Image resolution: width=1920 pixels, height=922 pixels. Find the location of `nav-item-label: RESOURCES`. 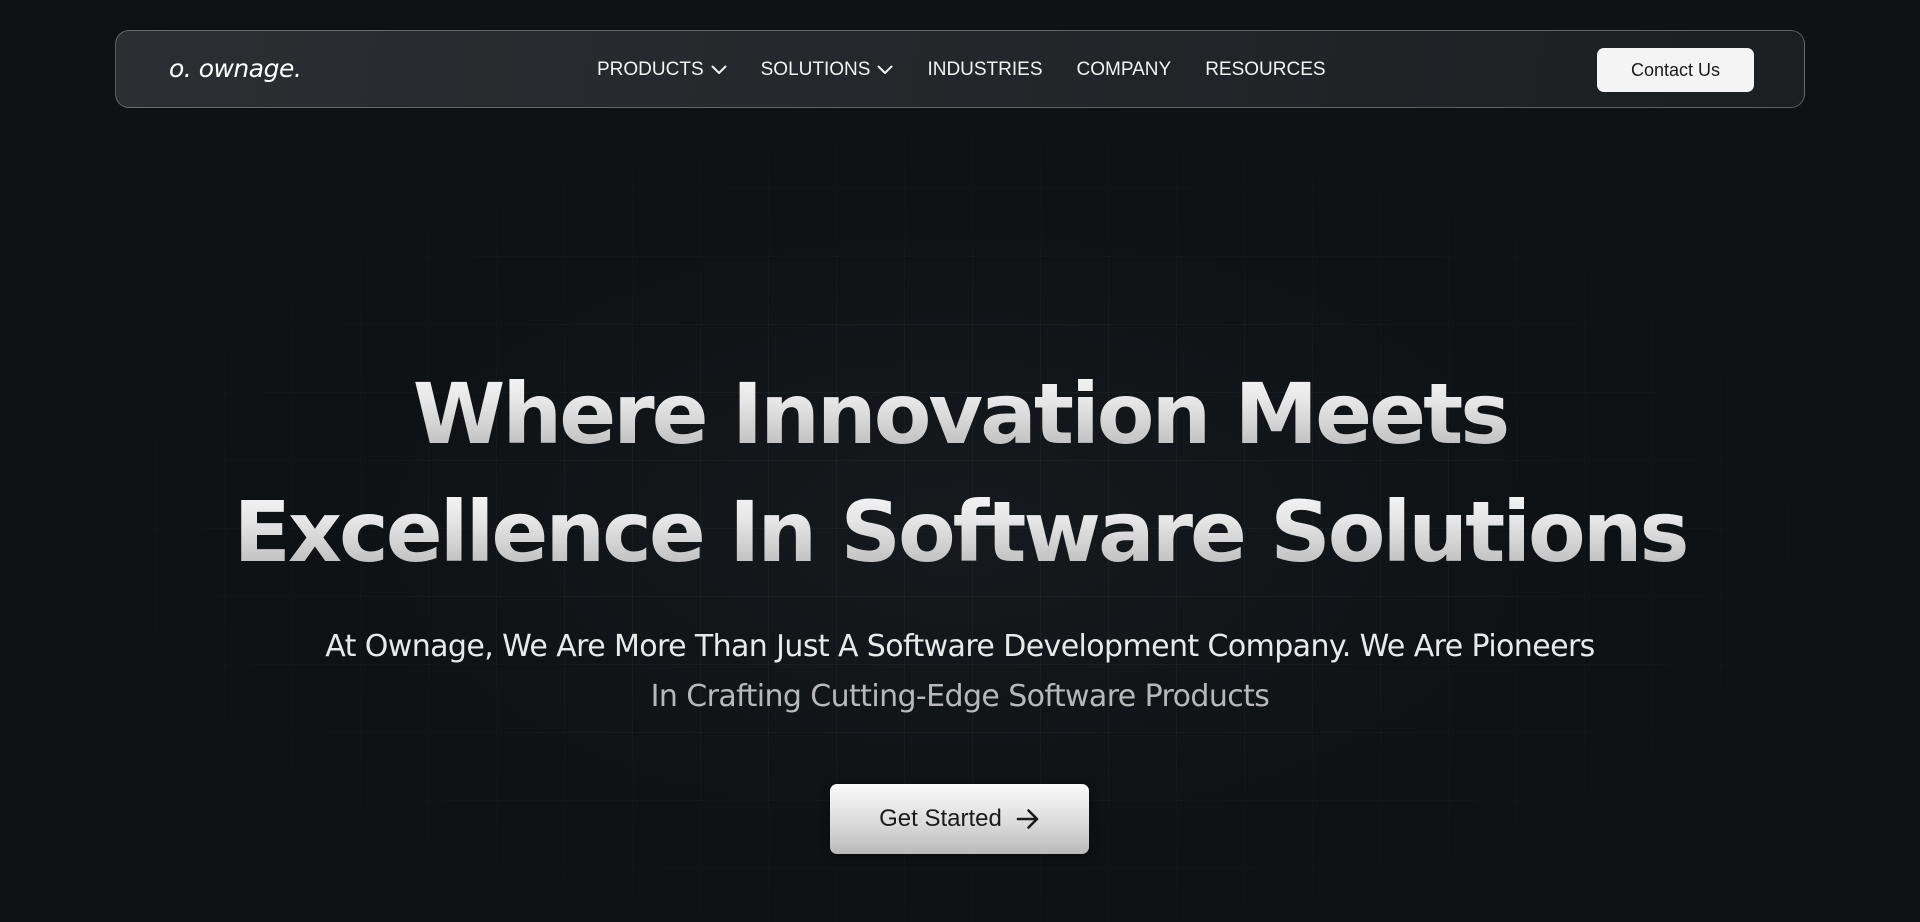

nav-item-label: RESOURCES is located at coordinates (1265, 69).